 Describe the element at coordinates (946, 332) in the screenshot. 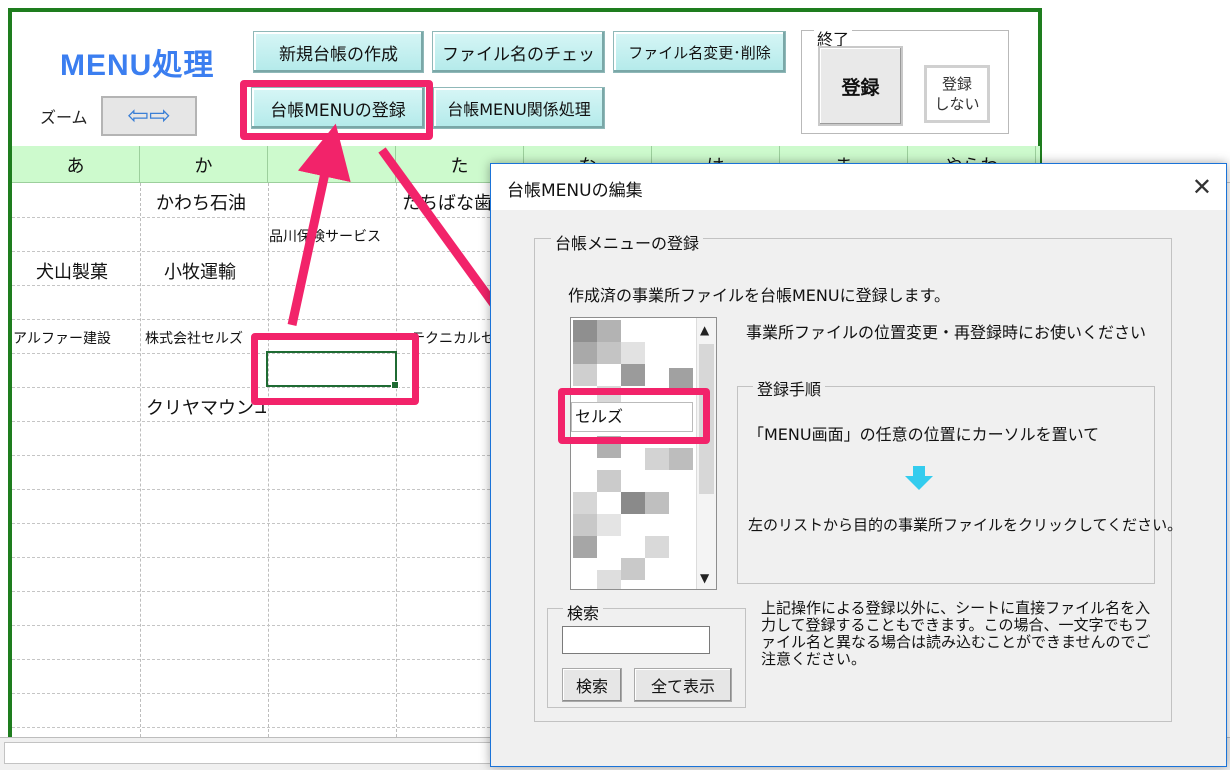

I see `relocate-note: 事業所ファイルの位置変更・再登録時にお使いください` at that location.